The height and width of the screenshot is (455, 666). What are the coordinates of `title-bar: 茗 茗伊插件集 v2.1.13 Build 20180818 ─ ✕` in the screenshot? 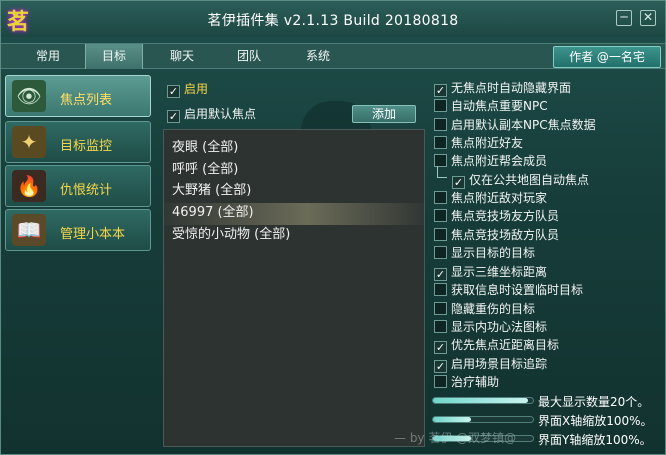 It's located at (333, 19).